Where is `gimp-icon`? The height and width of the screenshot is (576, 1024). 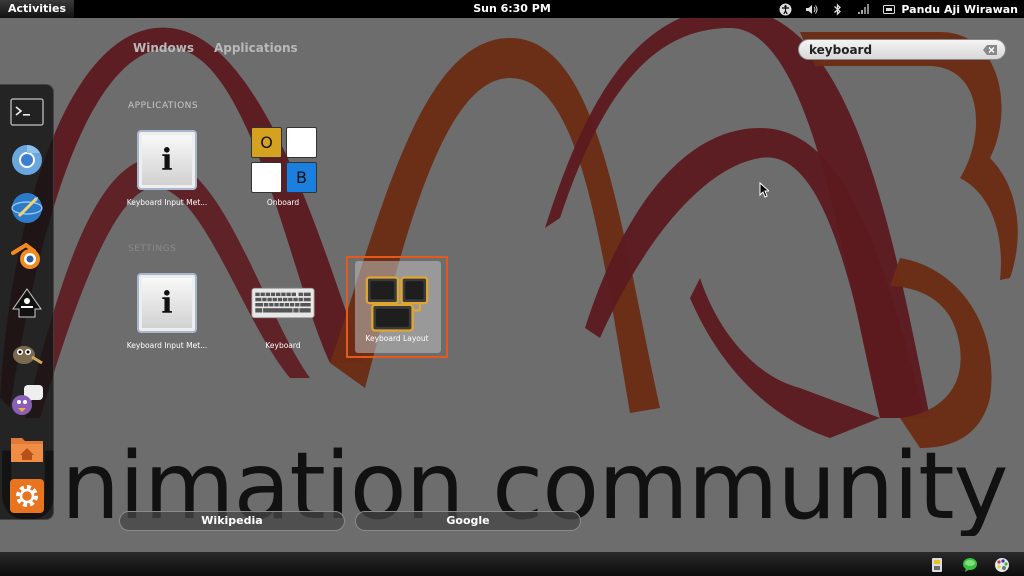 gimp-icon is located at coordinates (27, 352).